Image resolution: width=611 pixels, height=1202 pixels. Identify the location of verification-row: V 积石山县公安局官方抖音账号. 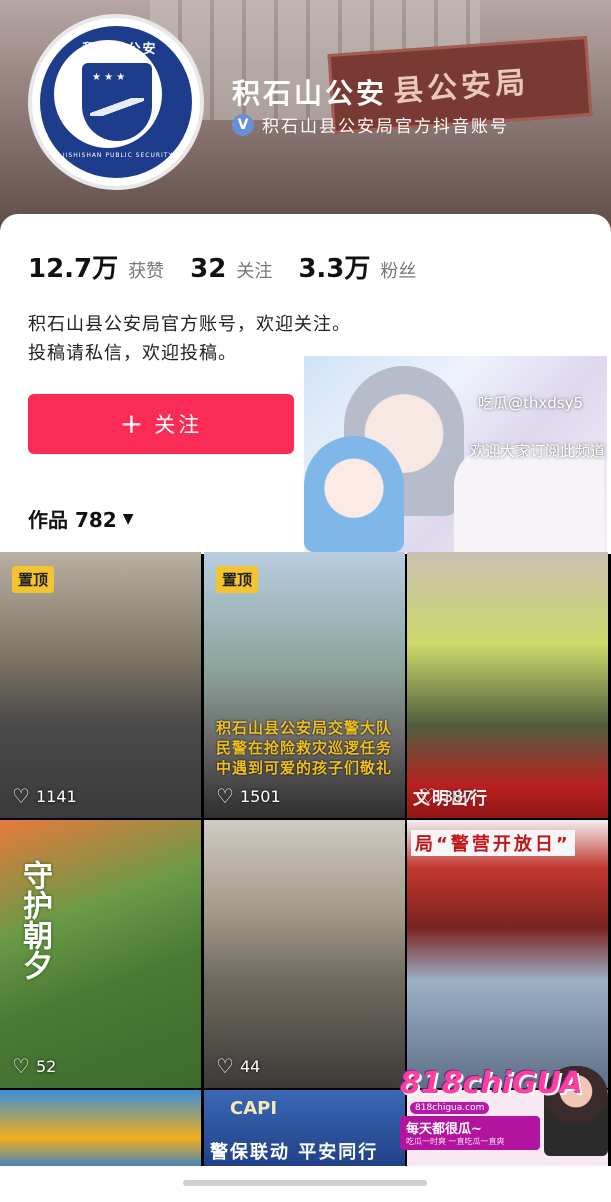
(370, 124).